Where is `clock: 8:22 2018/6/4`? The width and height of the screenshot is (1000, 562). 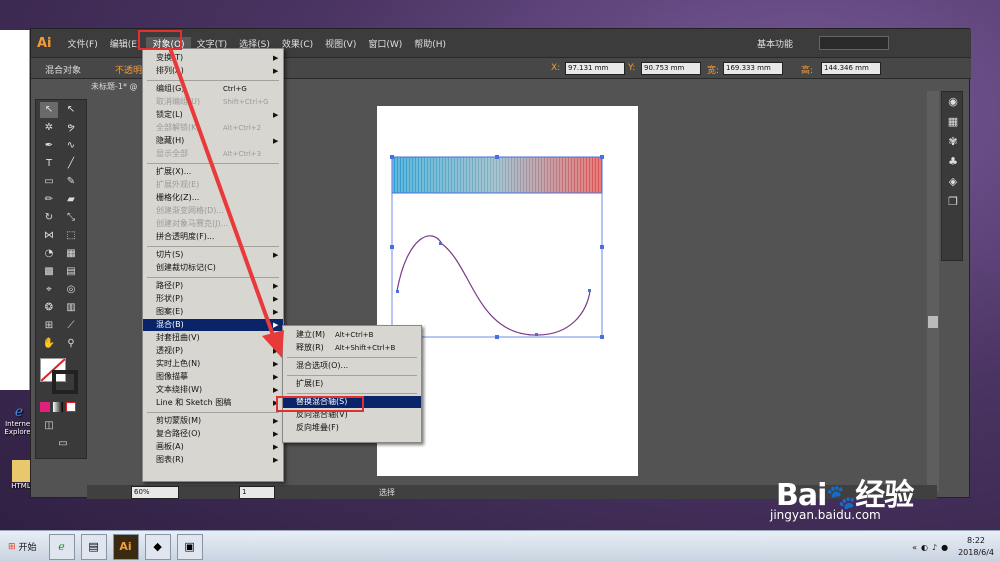
clock: 8:22 2018/6/4 is located at coordinates (976, 547).